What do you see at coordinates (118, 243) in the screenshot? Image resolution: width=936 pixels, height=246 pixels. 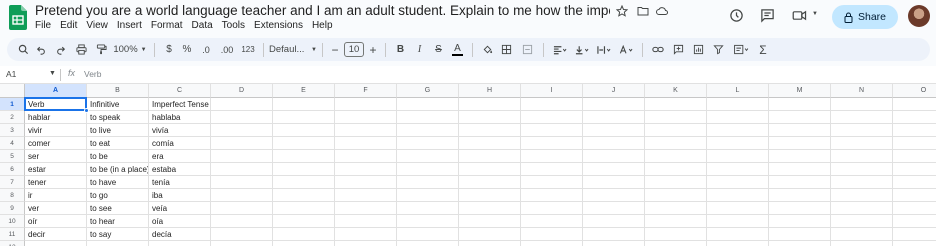 I see `cell-b12` at bounding box center [118, 243].